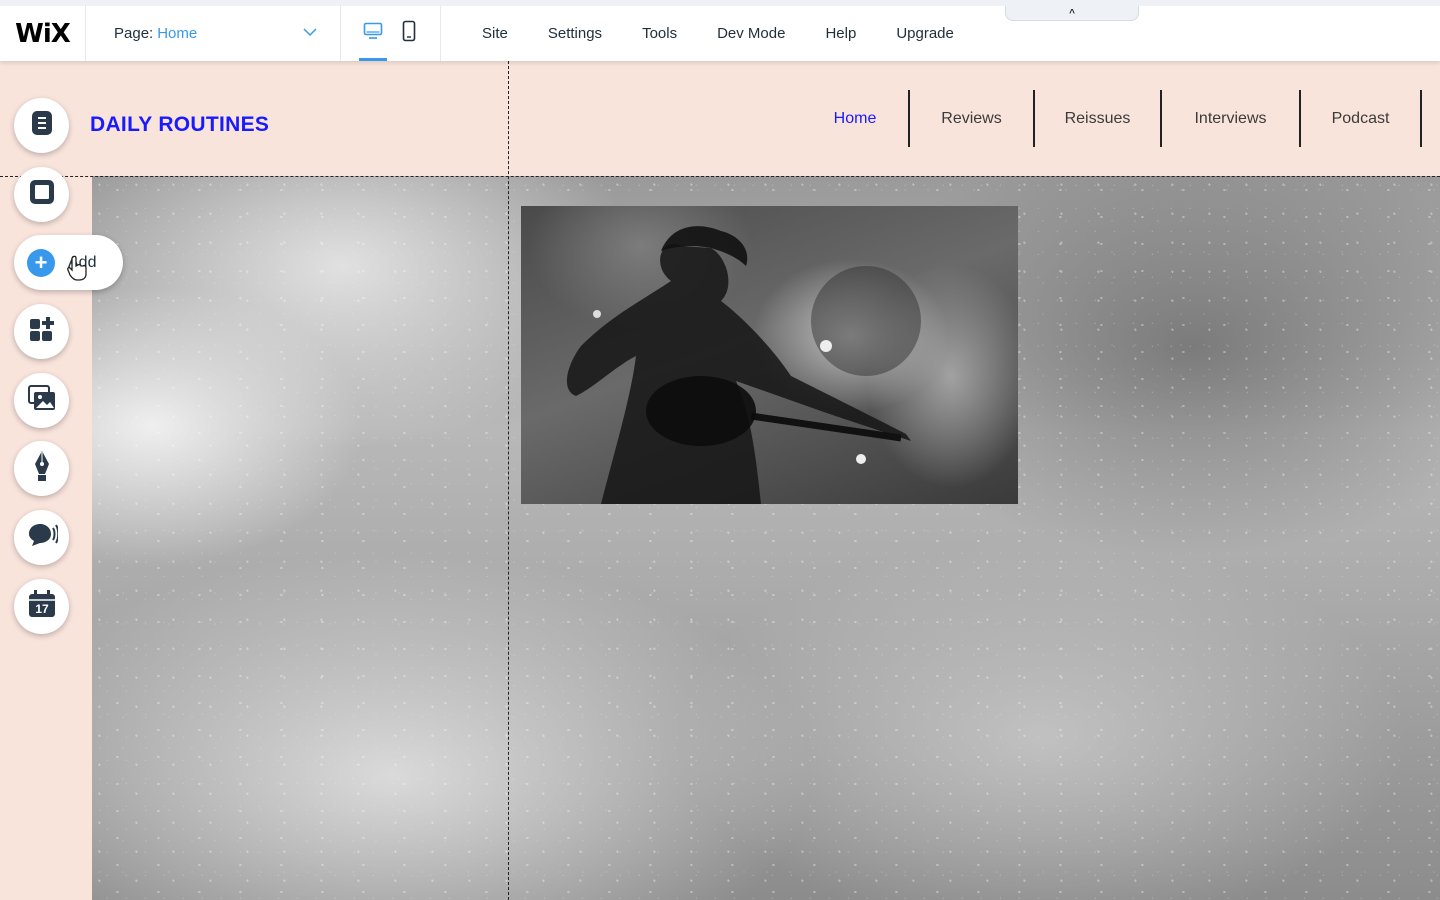 The height and width of the screenshot is (900, 1440). I want to click on chevron-down-icon, so click(310, 34).